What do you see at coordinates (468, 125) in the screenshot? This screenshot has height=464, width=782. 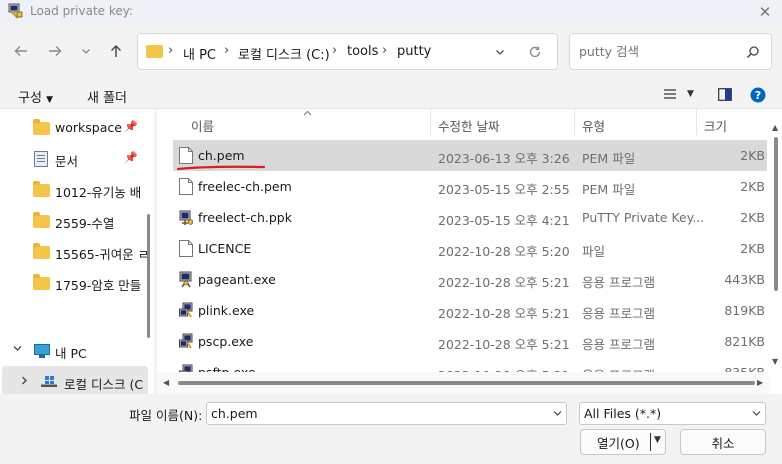 I see `column-header-date: 수정한 날짜` at bounding box center [468, 125].